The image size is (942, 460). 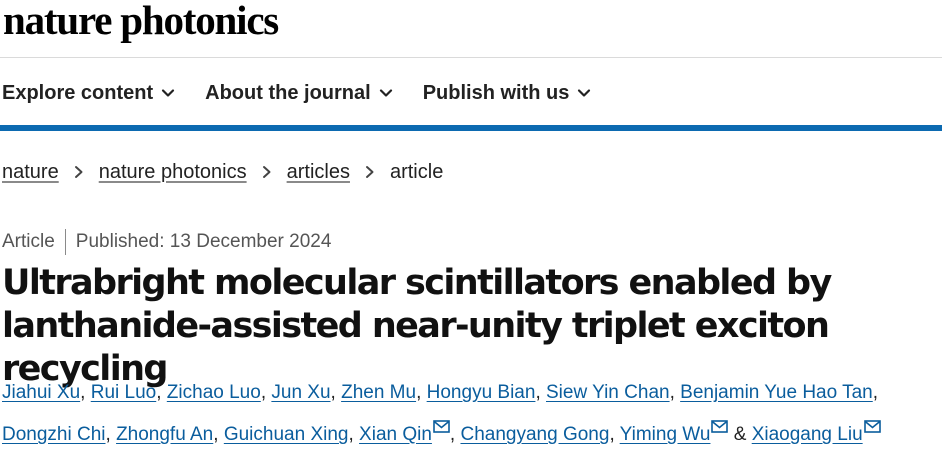 I want to click on author-link: Yiming Wu, so click(x=665, y=434).